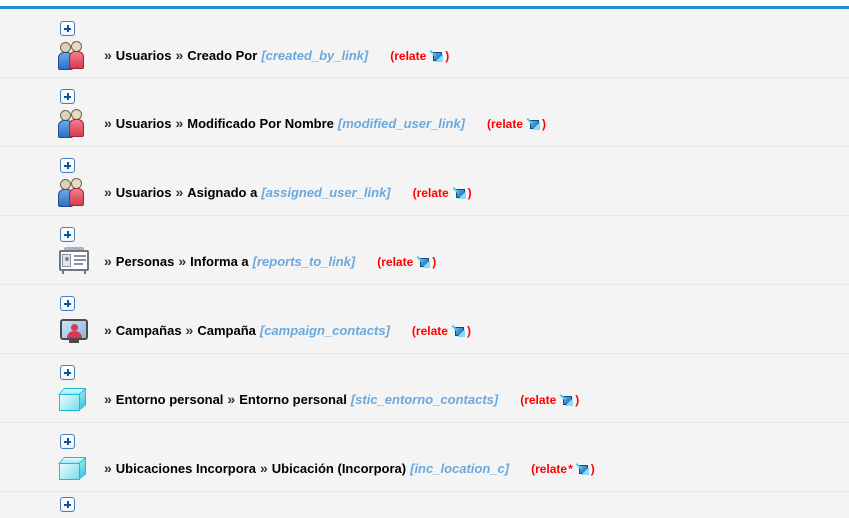  I want to click on relationship-type-label: (relate*), so click(552, 469).